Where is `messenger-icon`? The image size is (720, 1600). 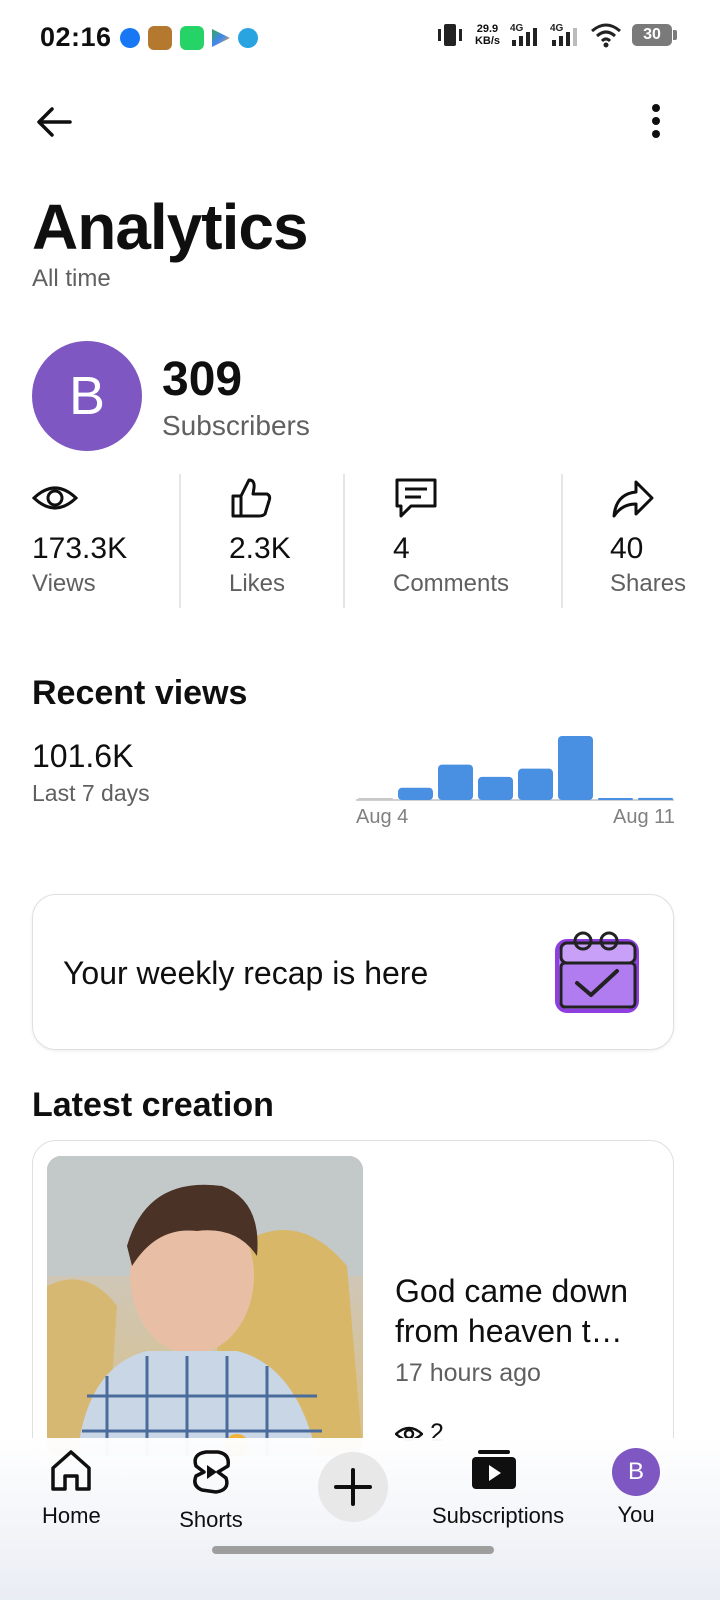 messenger-icon is located at coordinates (130, 38).